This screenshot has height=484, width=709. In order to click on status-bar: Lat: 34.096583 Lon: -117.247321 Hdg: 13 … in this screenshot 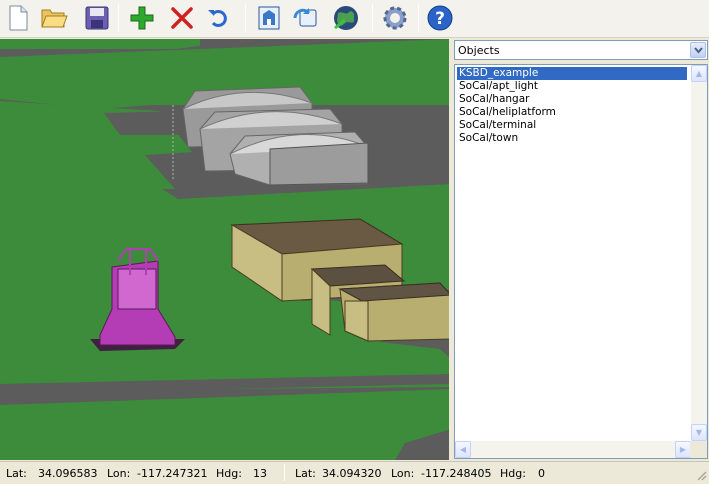, I will do `click(354, 472)`.